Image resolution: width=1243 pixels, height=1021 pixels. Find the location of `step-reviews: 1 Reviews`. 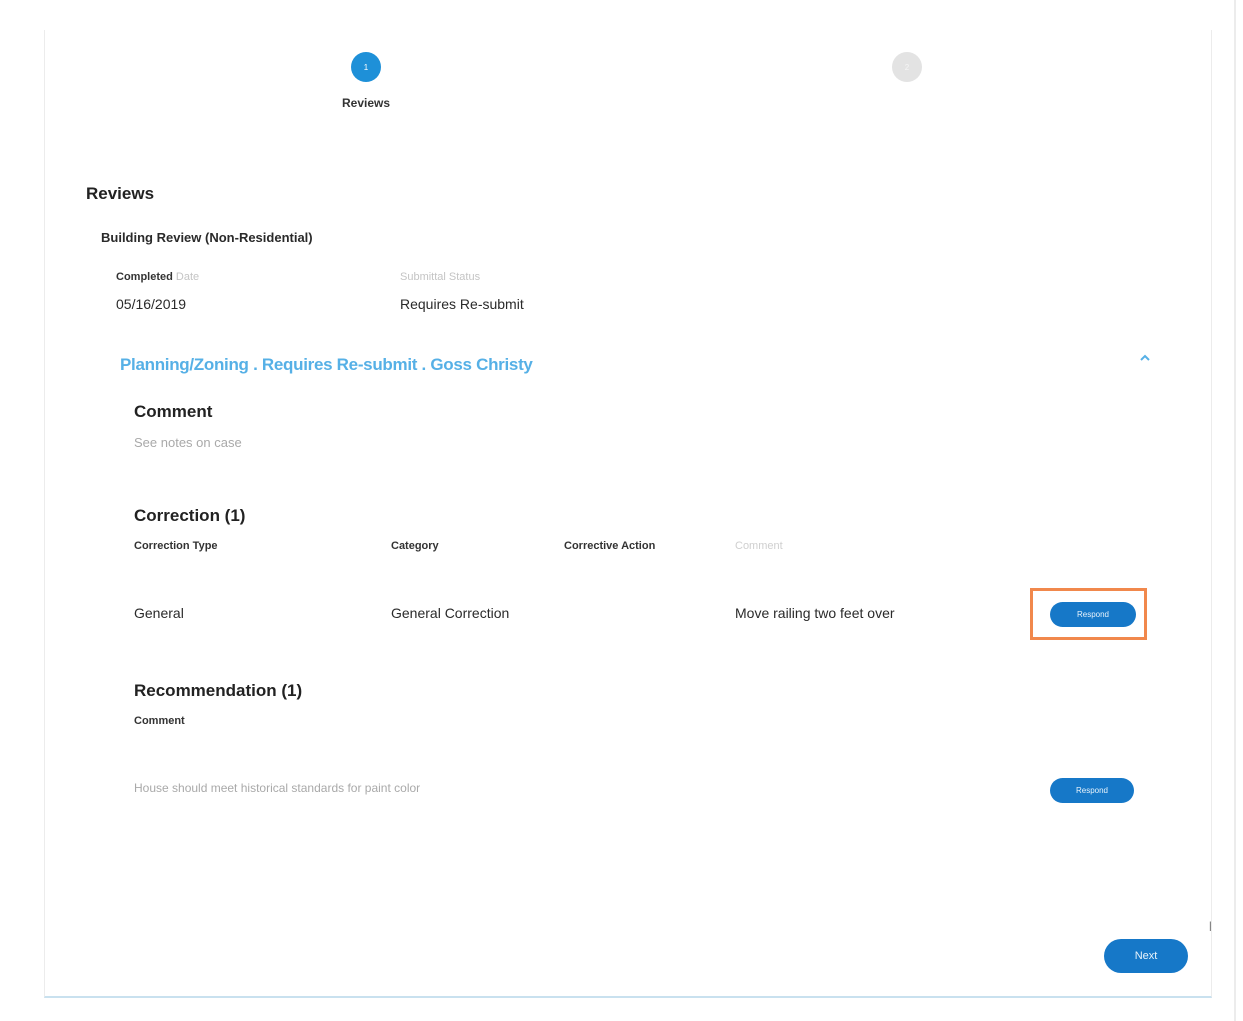

step-reviews: 1 Reviews is located at coordinates (366, 81).